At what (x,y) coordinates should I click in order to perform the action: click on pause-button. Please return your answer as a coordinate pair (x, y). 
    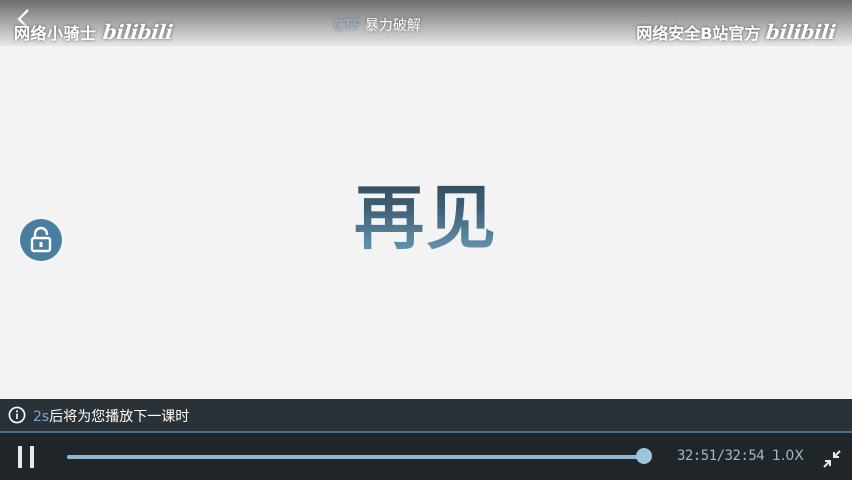
    Looking at the image, I should click on (27, 457).